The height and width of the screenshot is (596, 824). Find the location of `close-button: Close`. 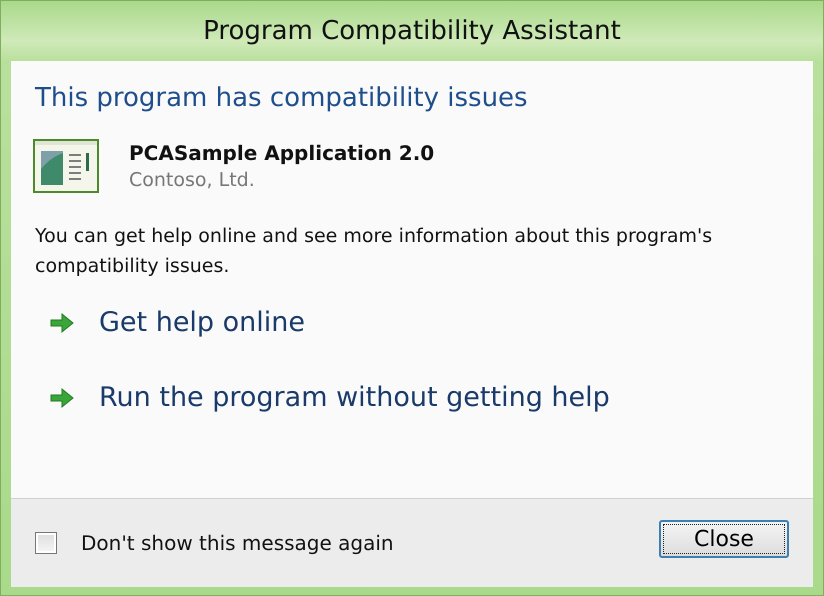

close-button: Close is located at coordinates (724, 539).